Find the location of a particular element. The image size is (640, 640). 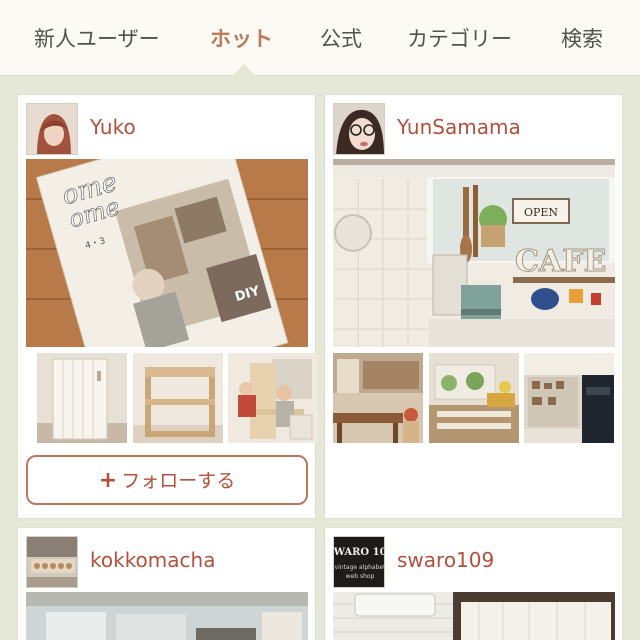

tab-official: 公式 is located at coordinates (341, 39).